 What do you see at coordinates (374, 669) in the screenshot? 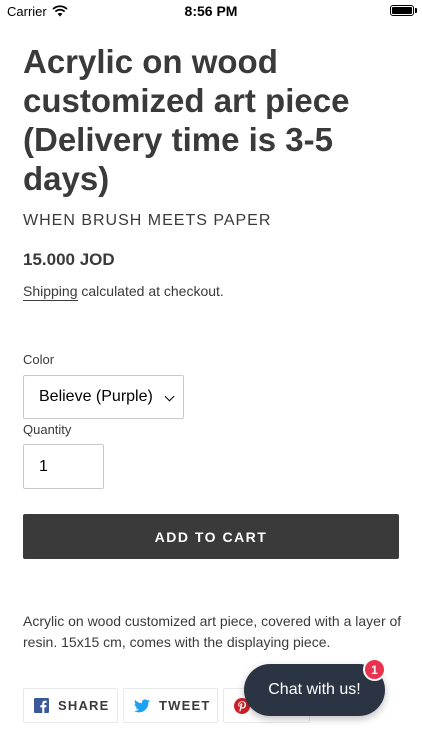
I see `chat-unread-badge: 1` at bounding box center [374, 669].